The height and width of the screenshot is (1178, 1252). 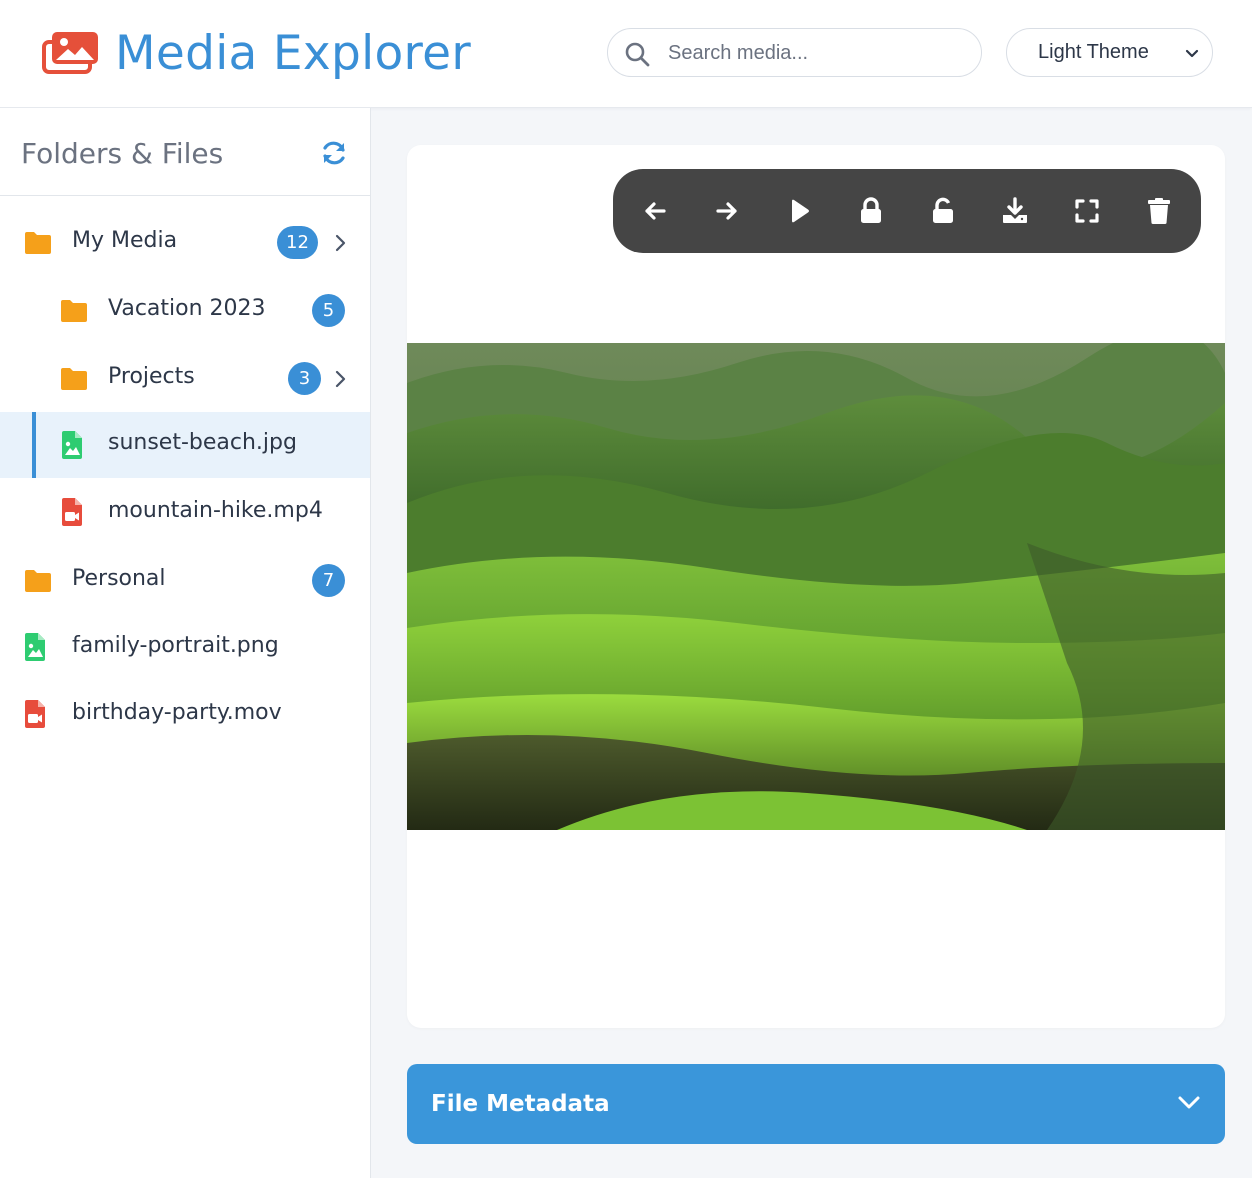 I want to click on count-badge: 12, so click(x=297, y=242).